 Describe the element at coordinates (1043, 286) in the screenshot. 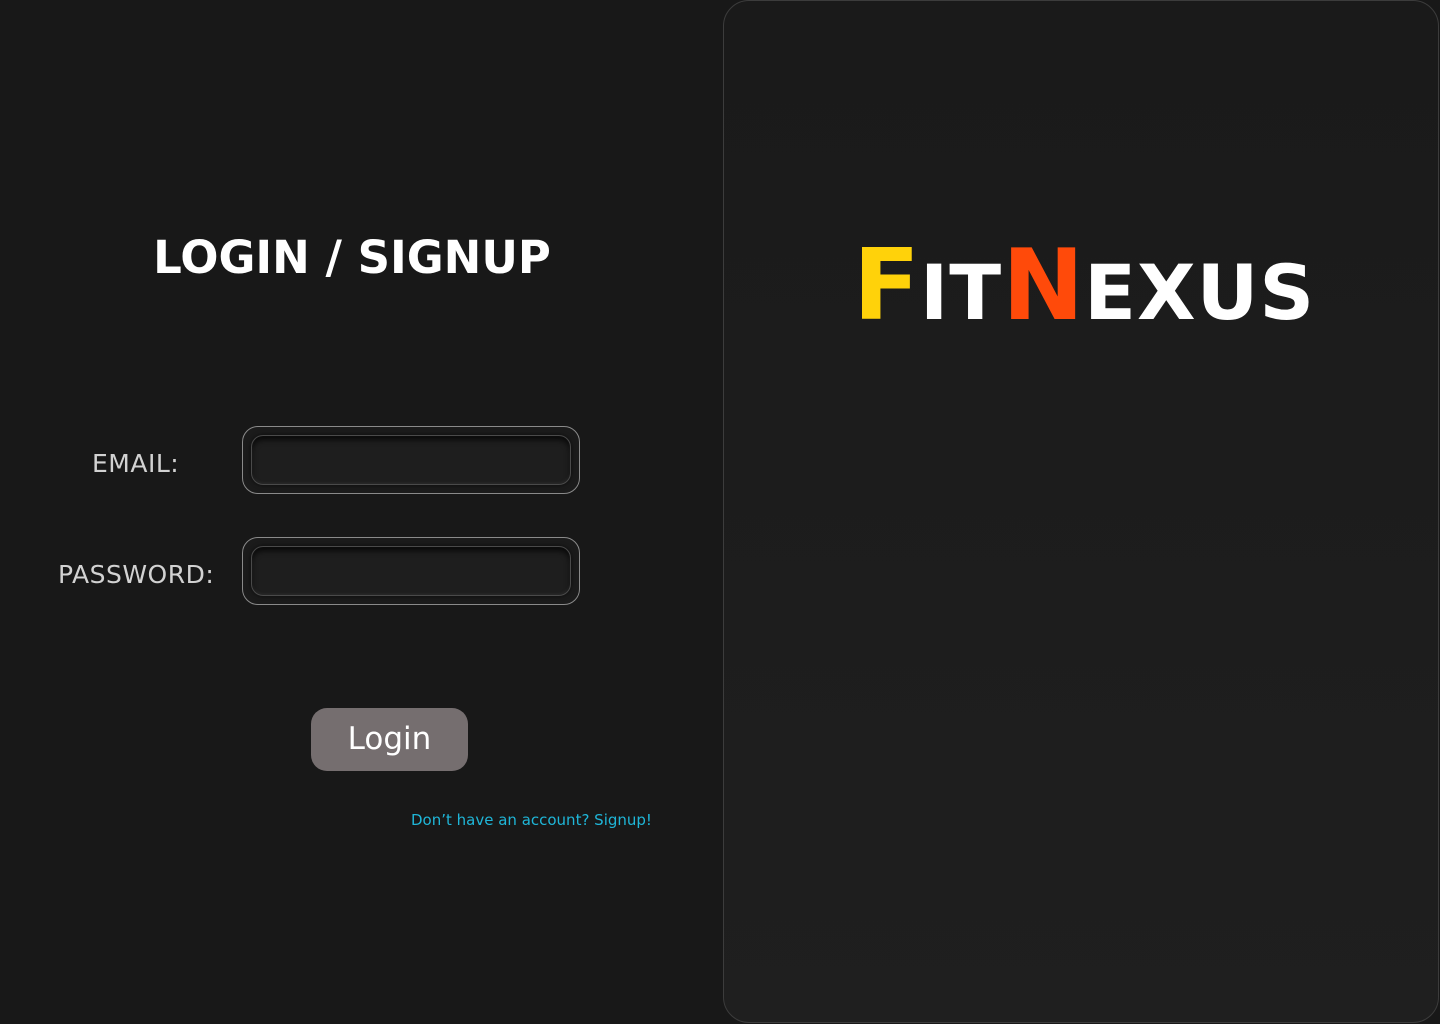

I see `logo-letter-n: N` at that location.